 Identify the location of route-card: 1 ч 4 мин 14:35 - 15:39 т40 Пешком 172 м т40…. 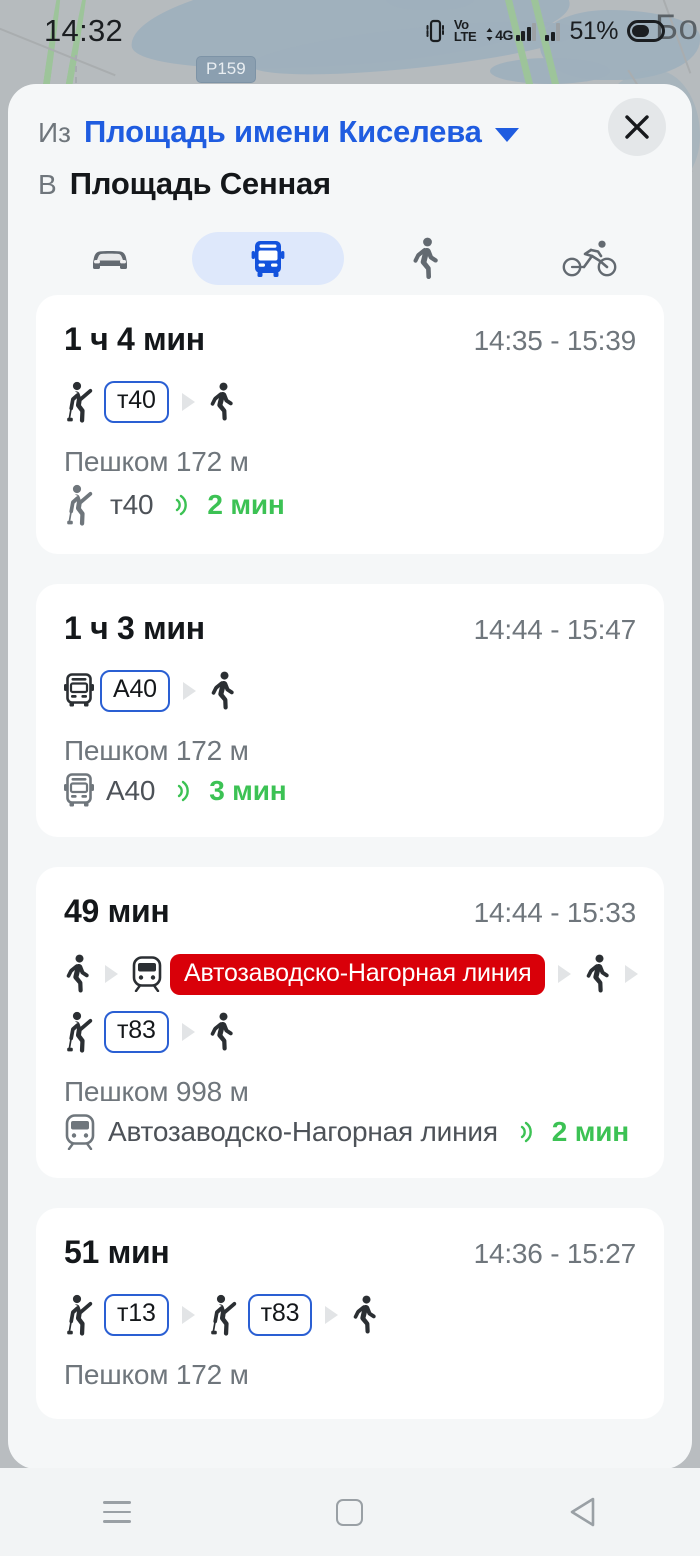
(350, 424).